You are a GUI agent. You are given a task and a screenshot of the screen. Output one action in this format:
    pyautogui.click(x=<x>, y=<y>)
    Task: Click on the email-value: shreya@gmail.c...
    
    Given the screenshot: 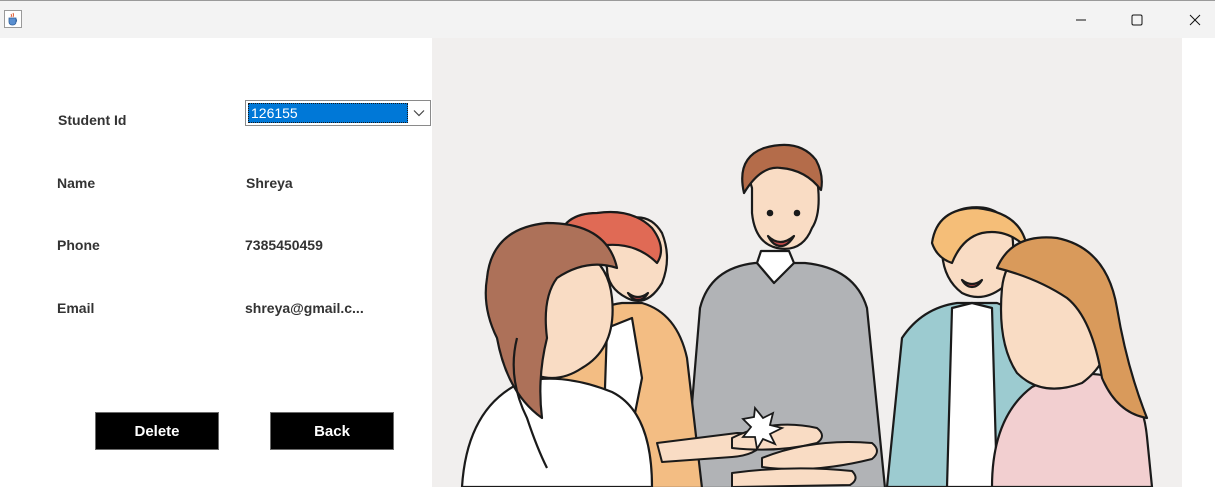 What is the action you would take?
    pyautogui.click(x=304, y=308)
    